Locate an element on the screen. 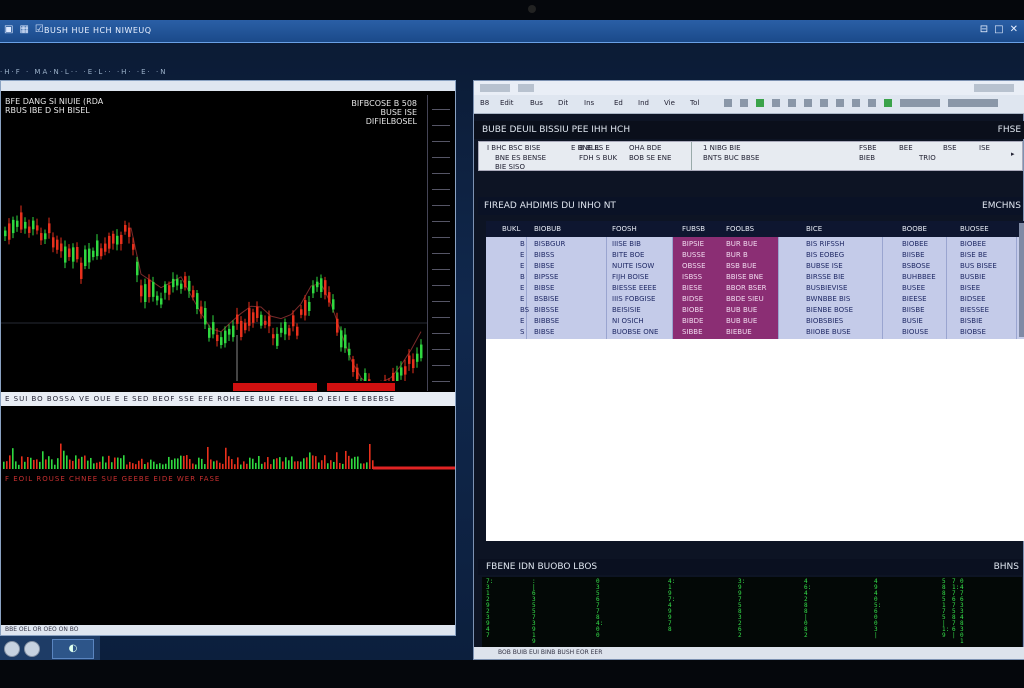  vertical-scrollbar is located at coordinates (1021, 280).